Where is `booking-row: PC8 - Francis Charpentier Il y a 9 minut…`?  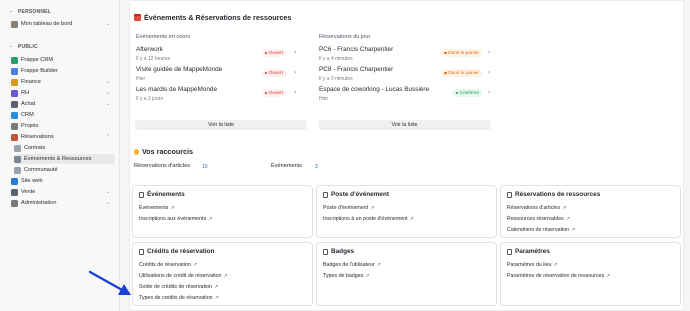 booking-row: PC8 - Francis Charpentier Il y a 9 minut… is located at coordinates (404, 76).